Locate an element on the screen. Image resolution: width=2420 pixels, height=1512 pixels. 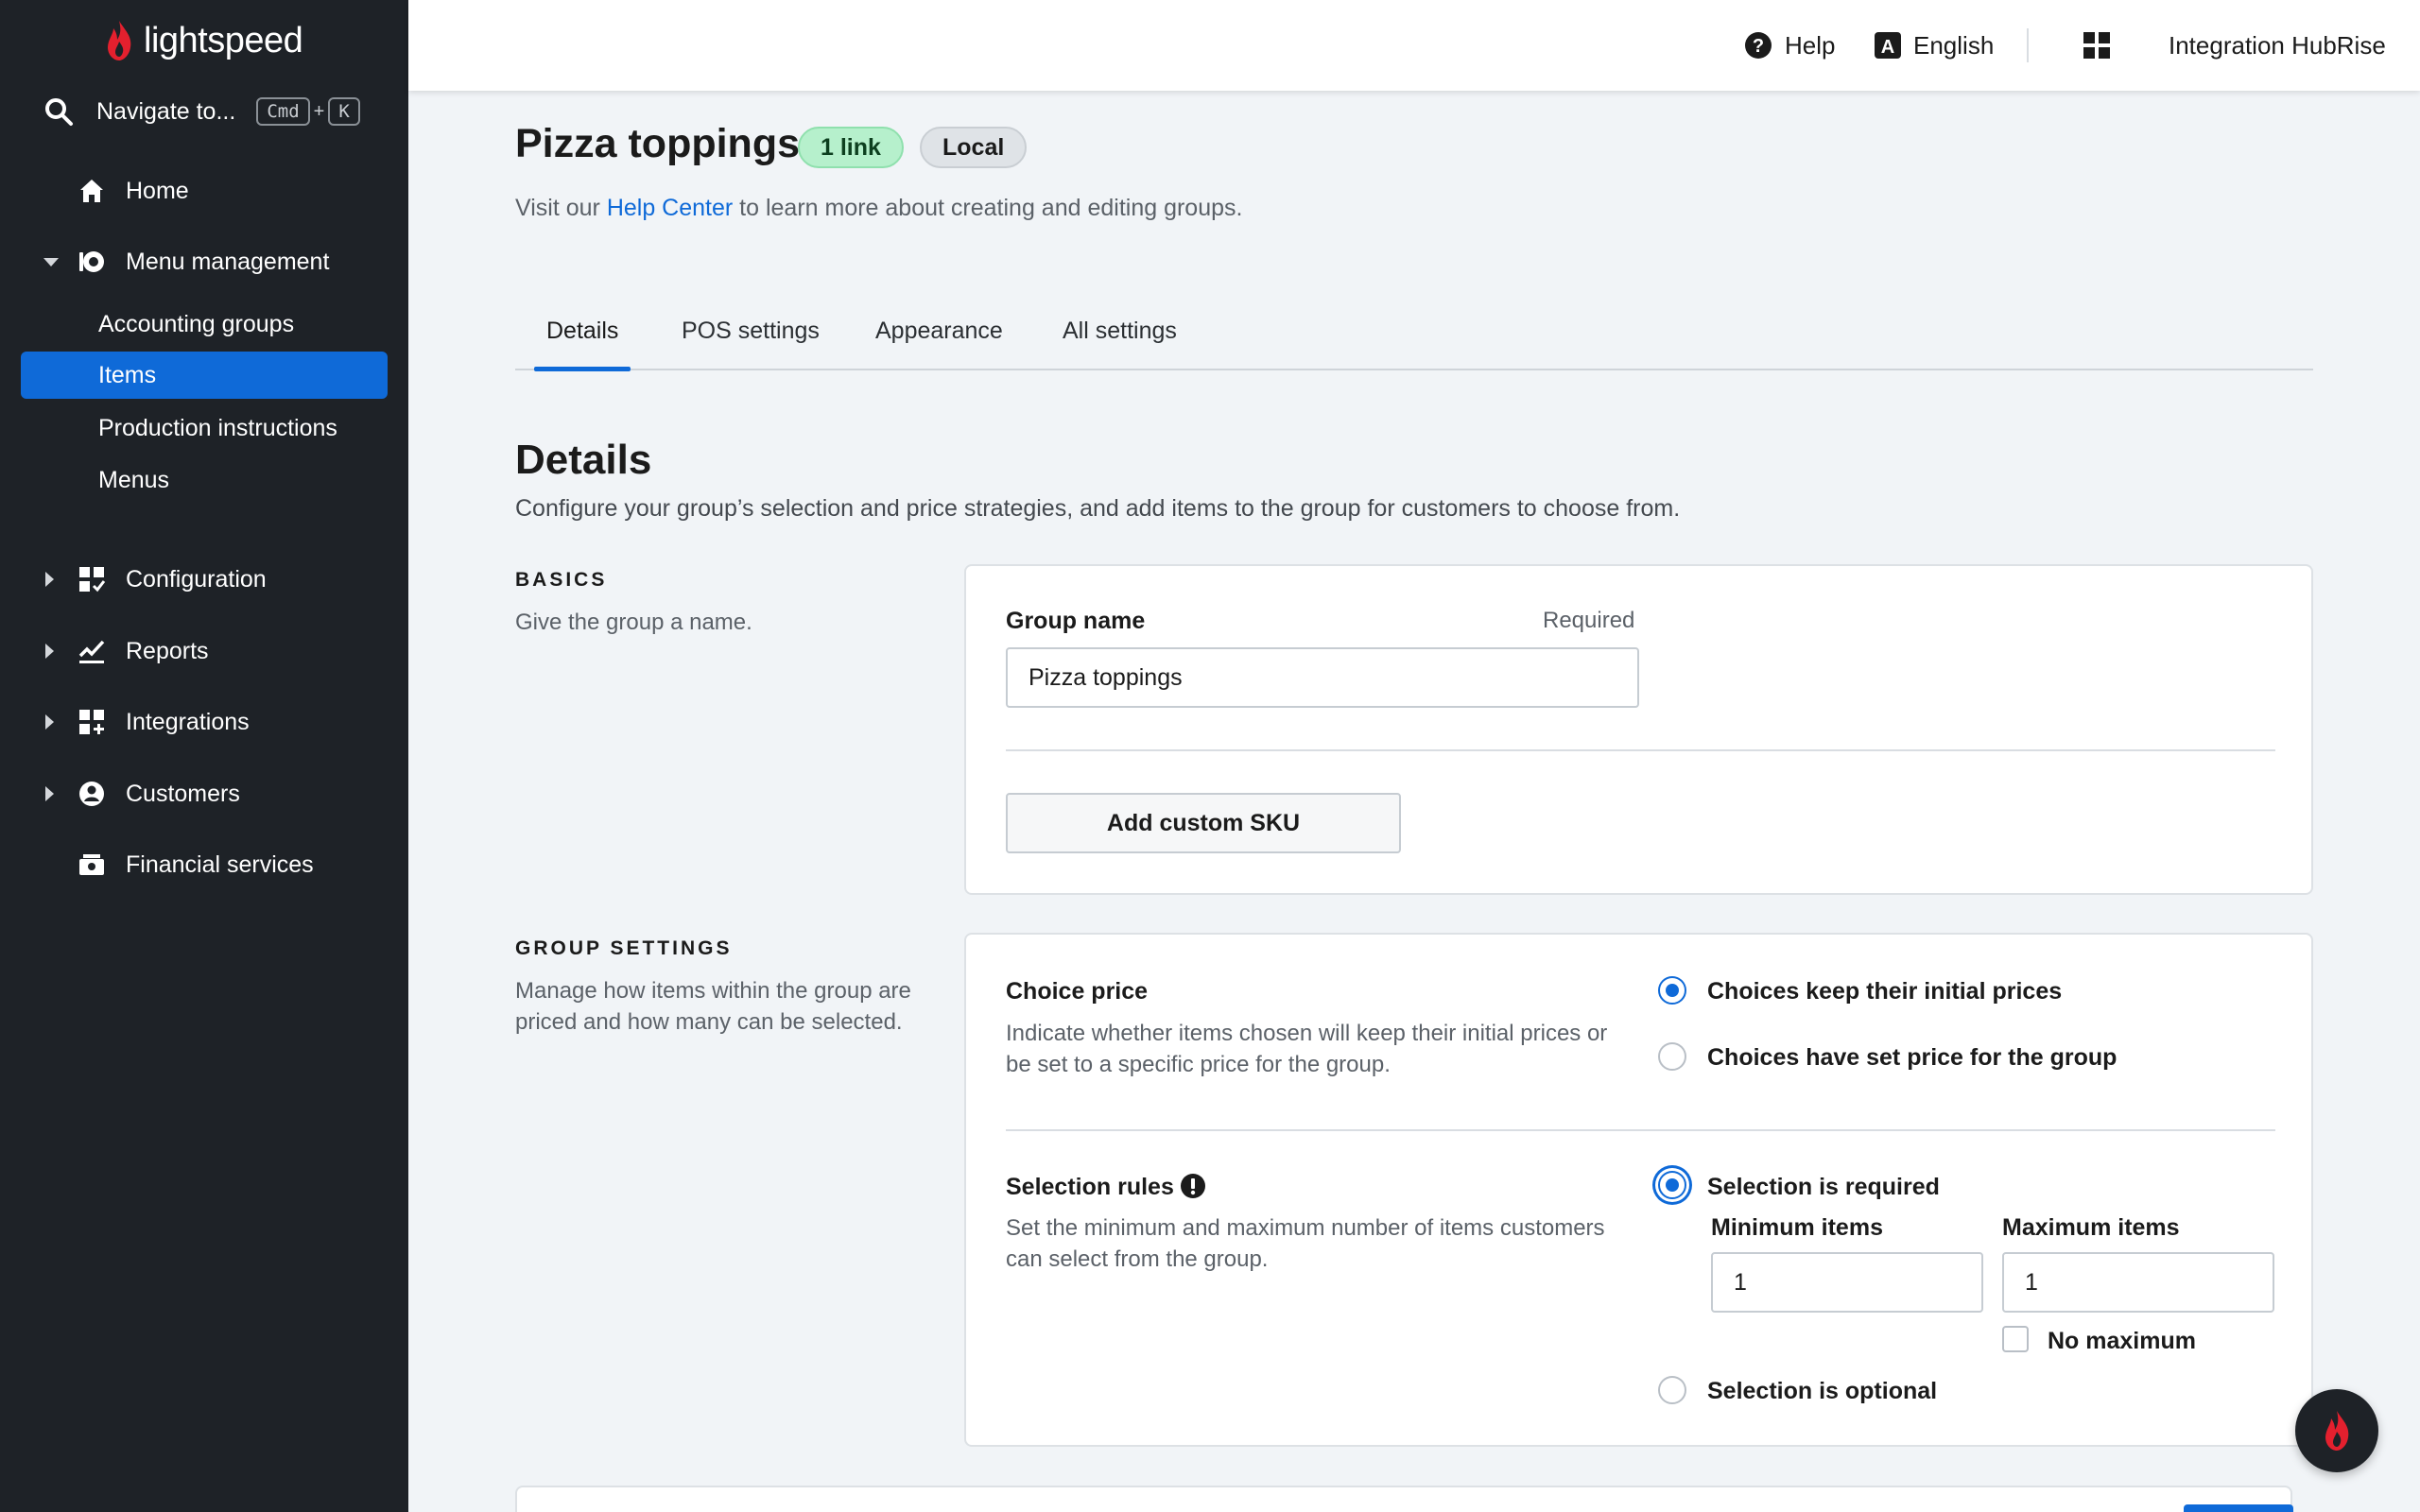
group-settings-label: GROUP SETTINGS is located at coordinates (624, 948).